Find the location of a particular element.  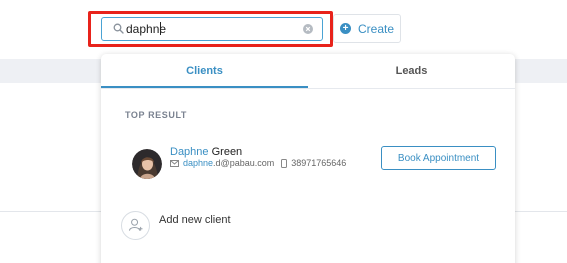

client-phone: 38971765646 is located at coordinates (319, 163).